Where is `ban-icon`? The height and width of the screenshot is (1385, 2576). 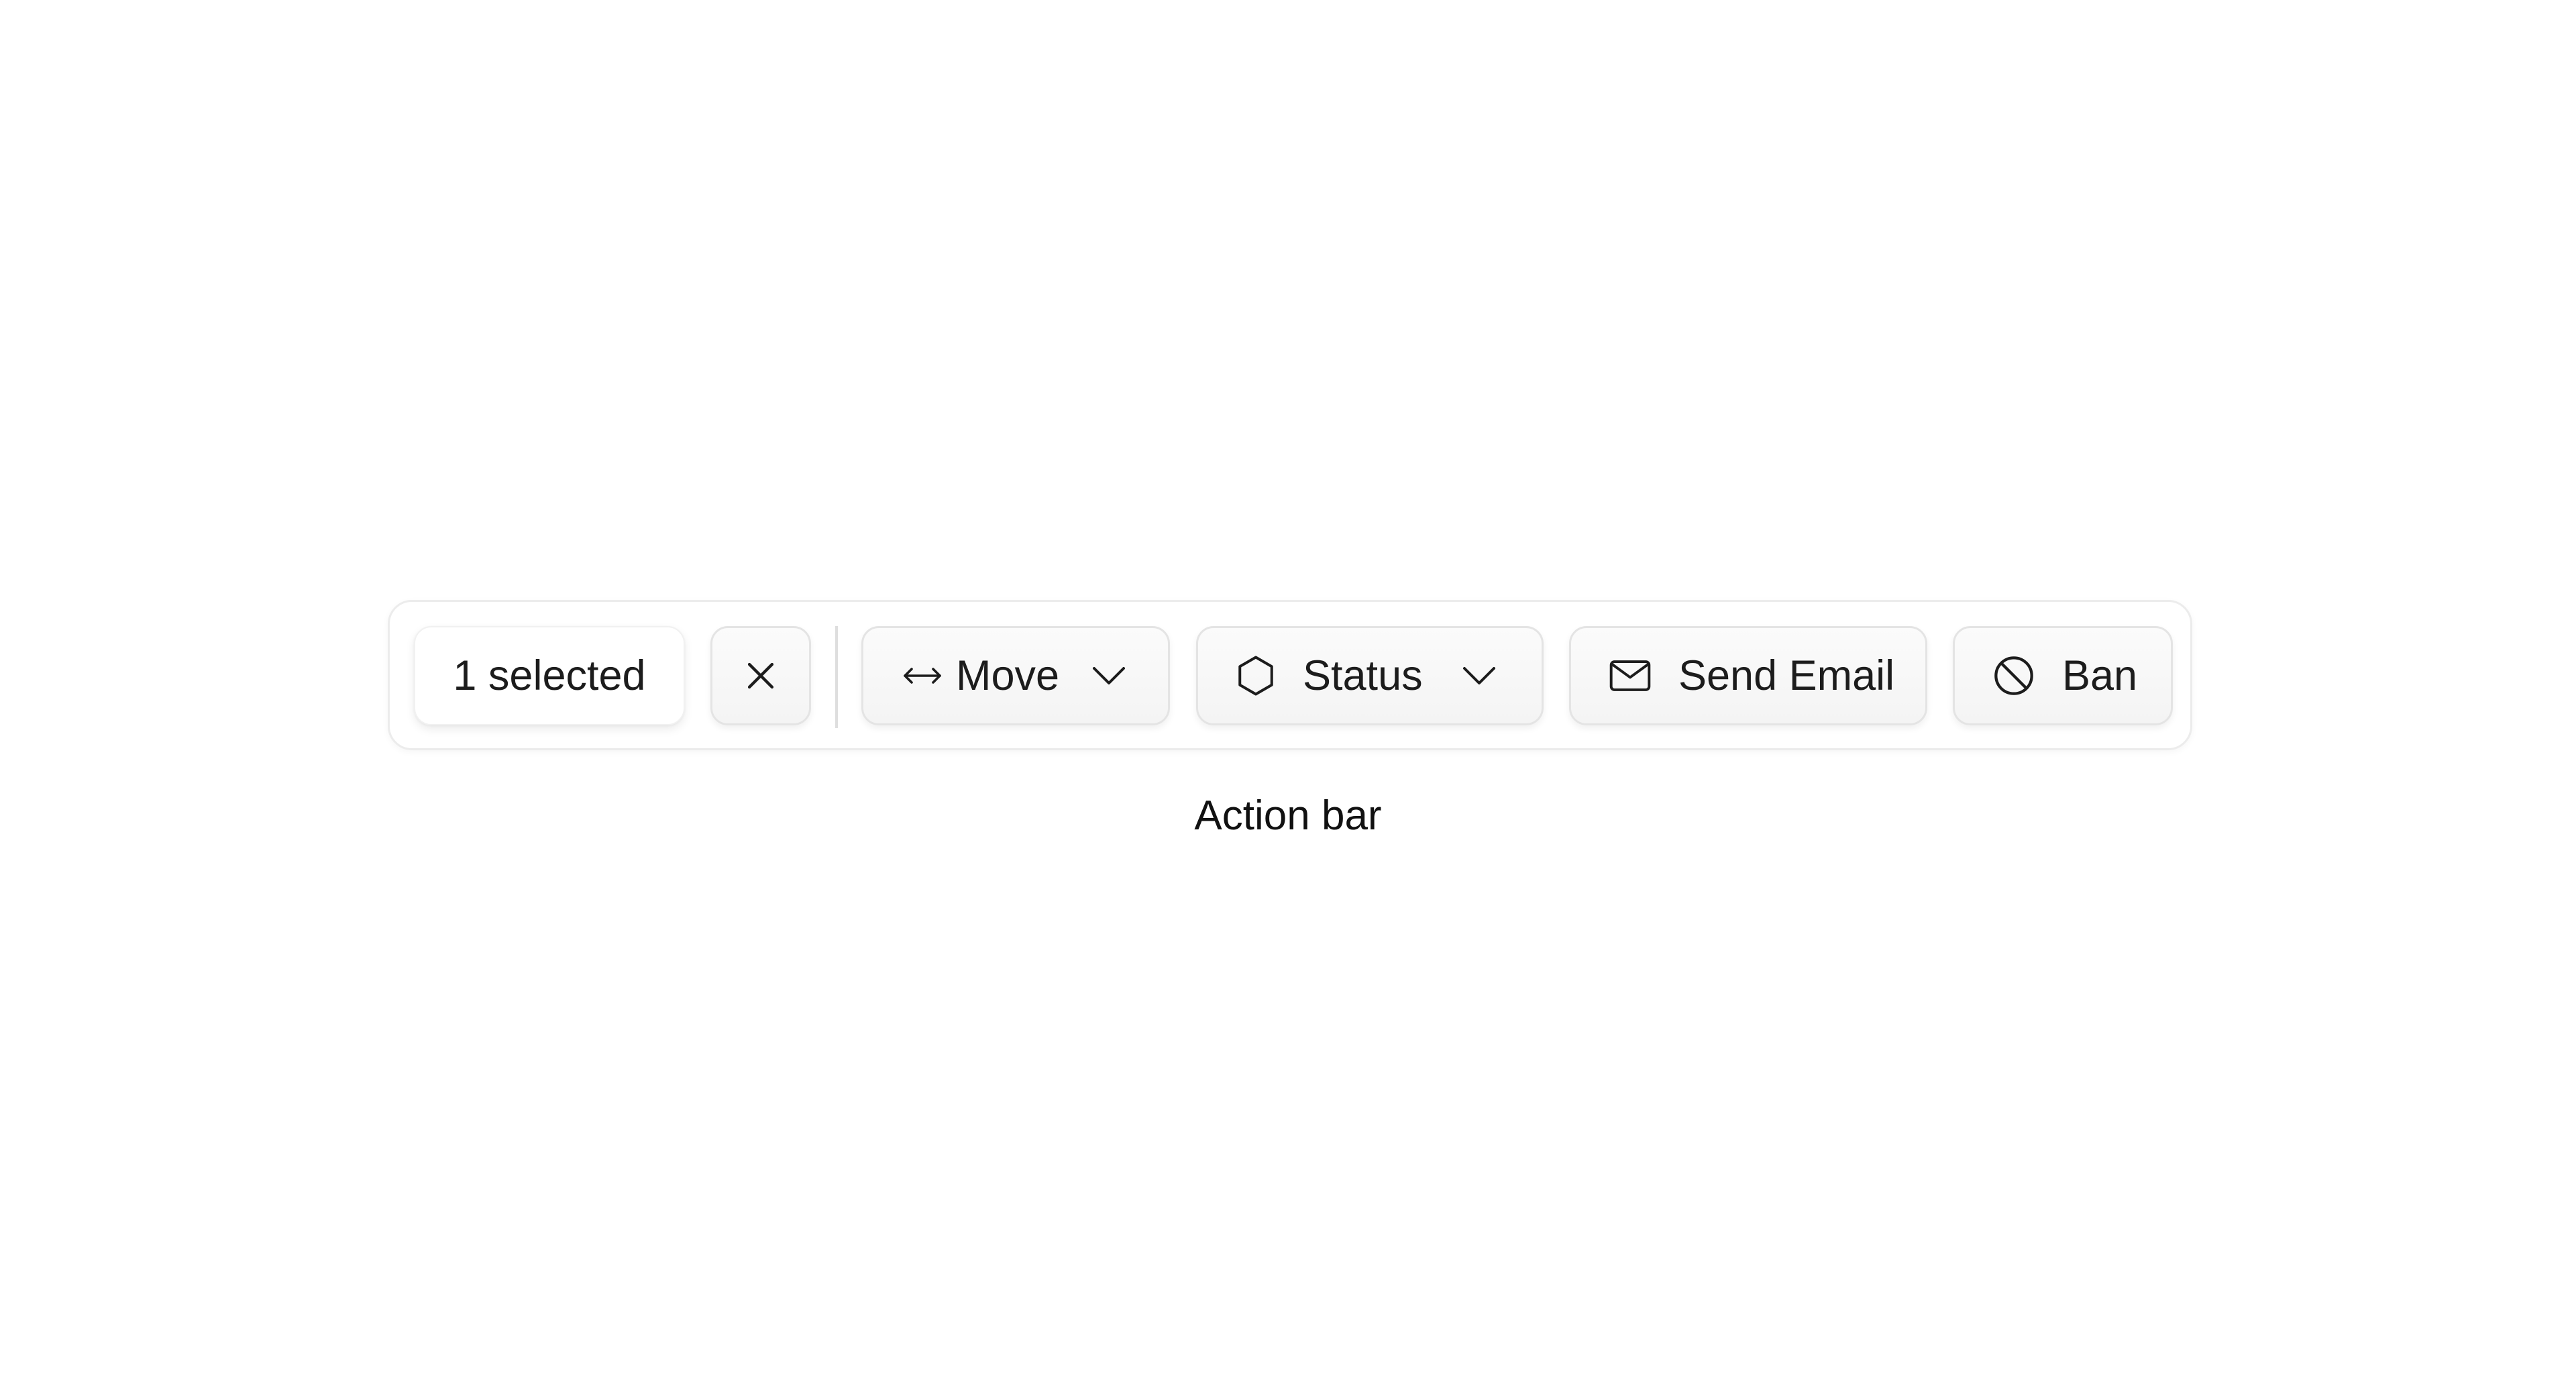 ban-icon is located at coordinates (2013, 675).